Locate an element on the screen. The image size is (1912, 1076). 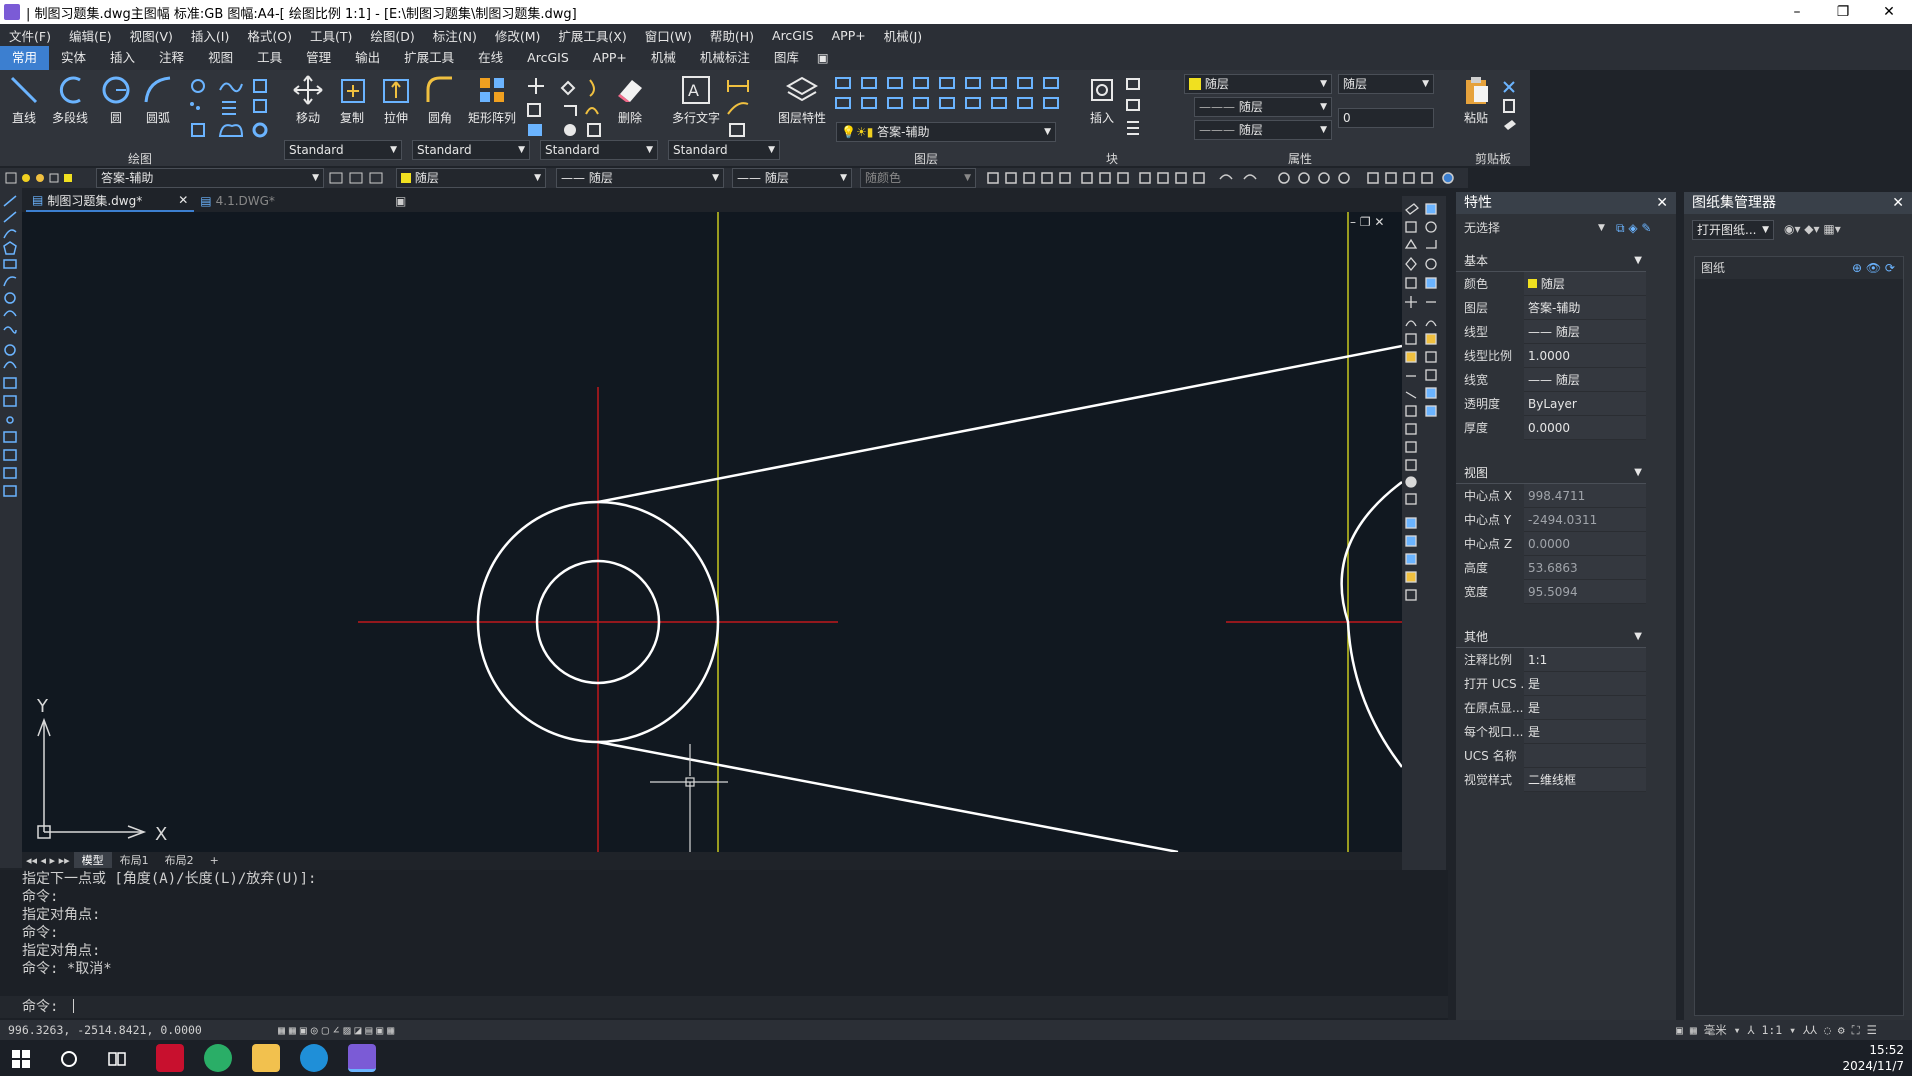
prop-row: 注释比例 1:1 is located at coordinates (1551, 660).